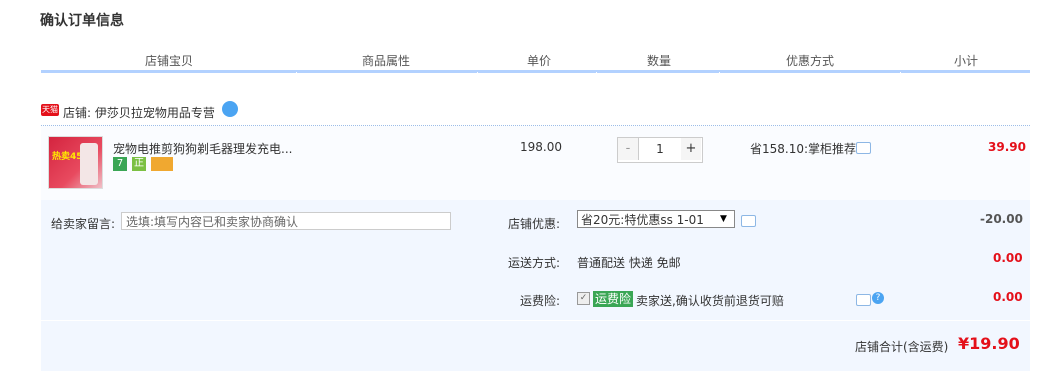  Describe the element at coordinates (723, 219) in the screenshot. I see `chevron-down-icon: ▼` at that location.